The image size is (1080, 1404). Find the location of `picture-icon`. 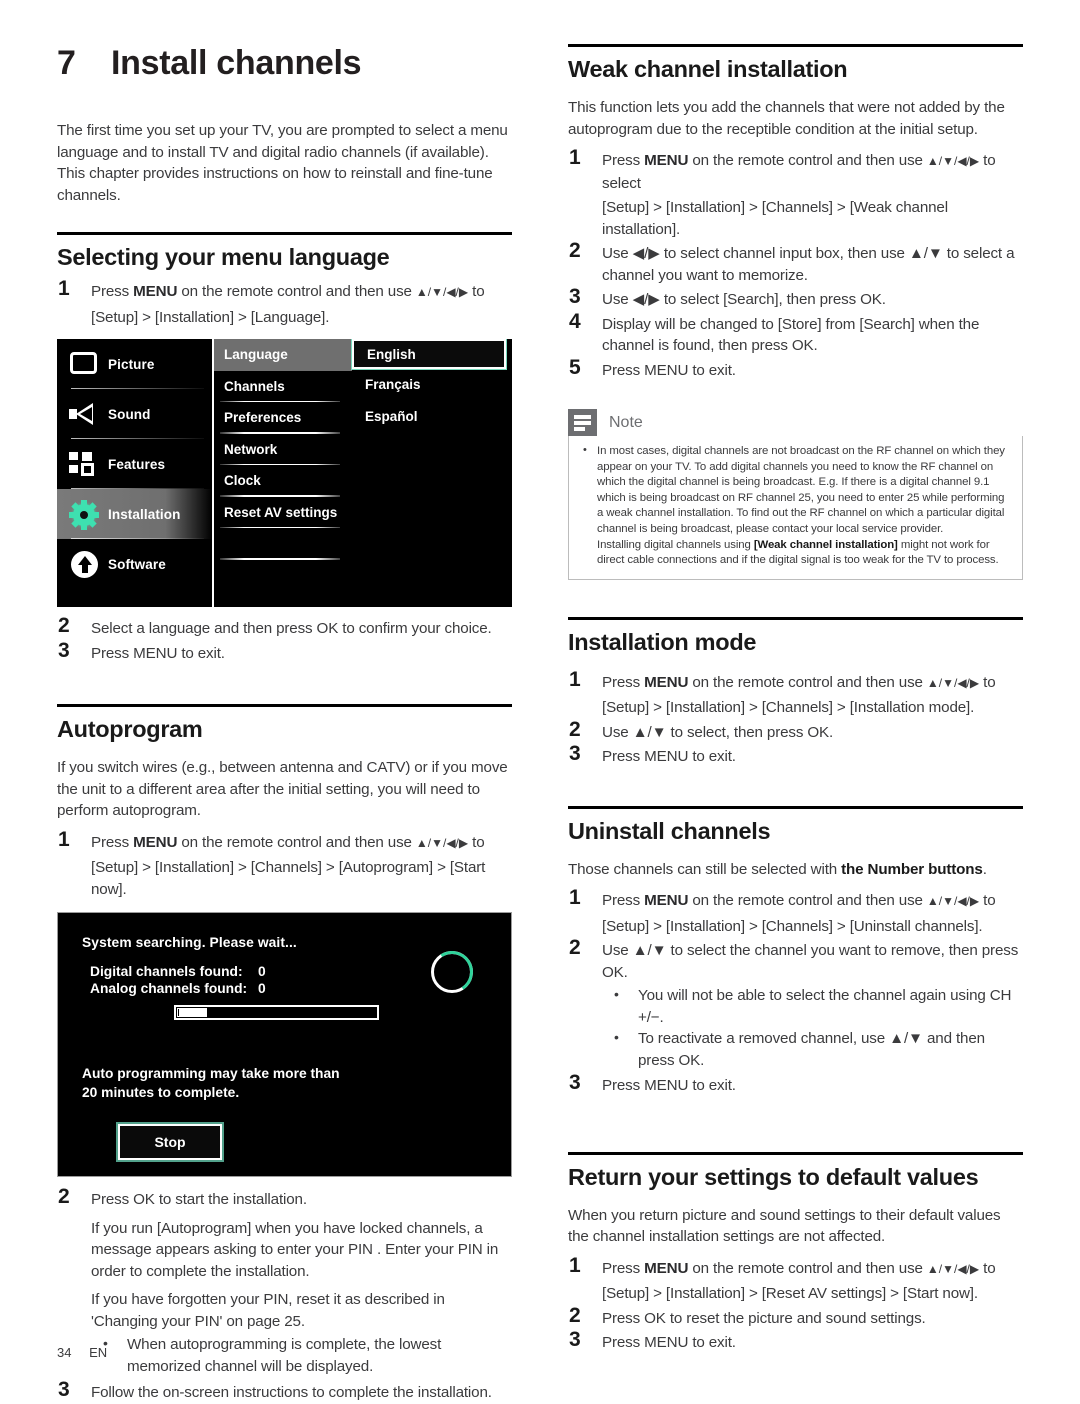

picture-icon is located at coordinates (84, 364).